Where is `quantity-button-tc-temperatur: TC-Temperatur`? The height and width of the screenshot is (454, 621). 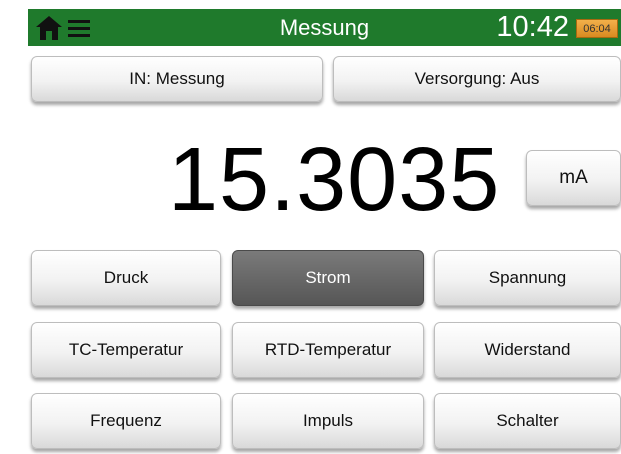
quantity-button-tc-temperatur: TC-Temperatur is located at coordinates (126, 350).